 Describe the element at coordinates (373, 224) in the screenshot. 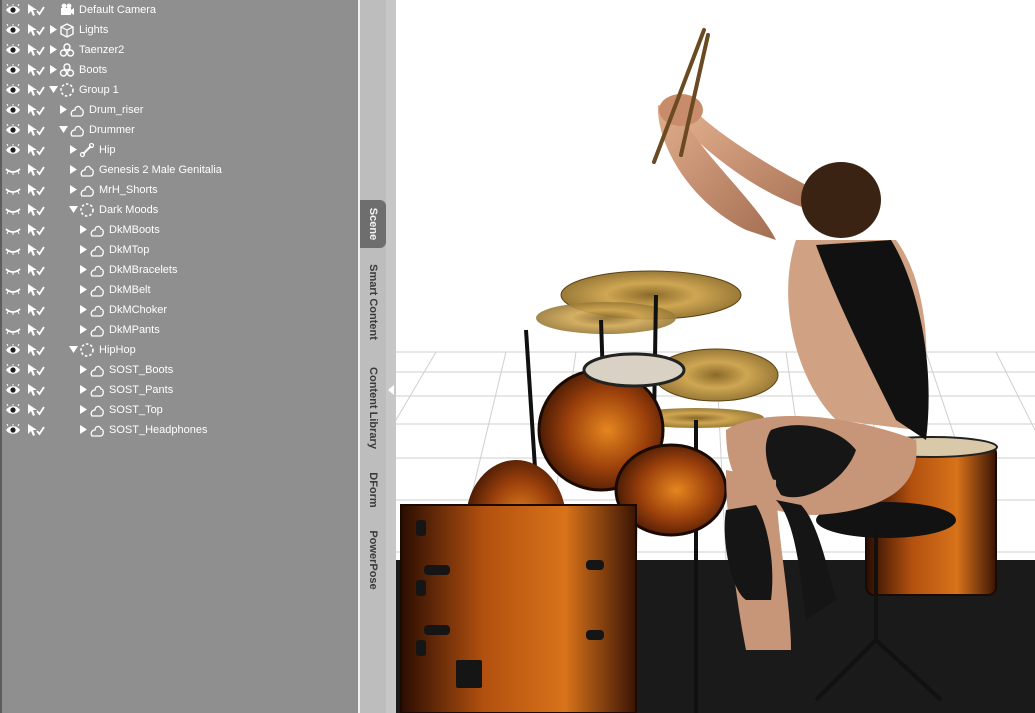

I see `tab-scene: Scene` at that location.